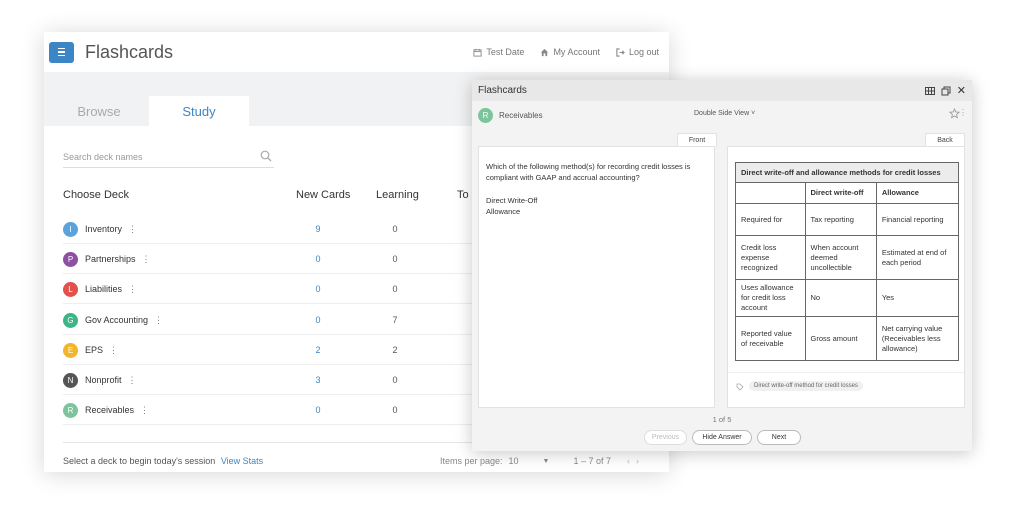 The width and height of the screenshot is (1024, 531). I want to click on deck-learning-count: 2, so click(395, 349).